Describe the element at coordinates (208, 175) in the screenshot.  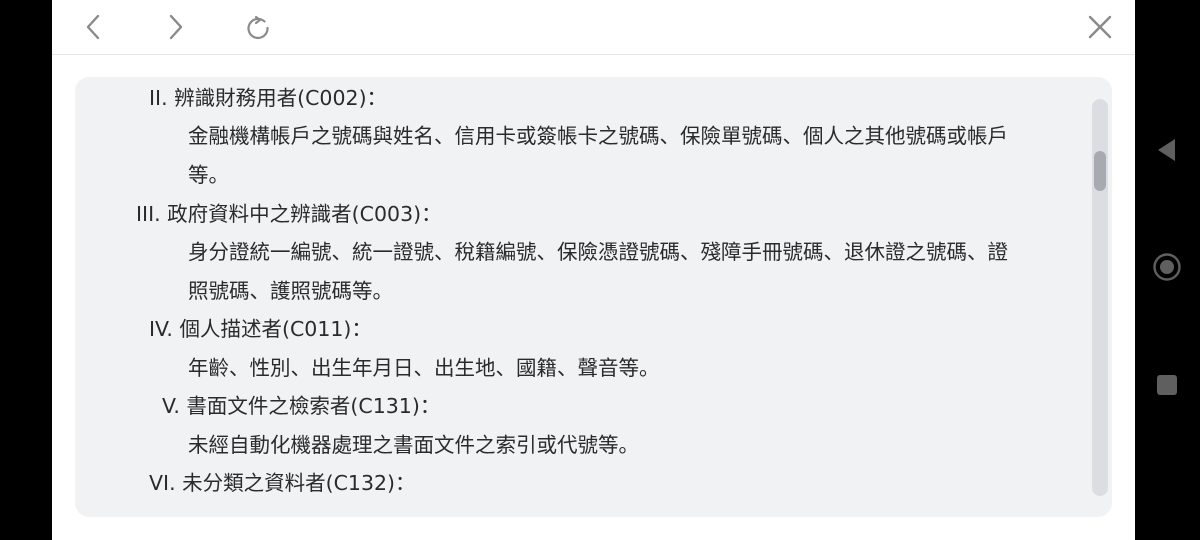
I see `section-body-ii-line-2: 等。` at that location.